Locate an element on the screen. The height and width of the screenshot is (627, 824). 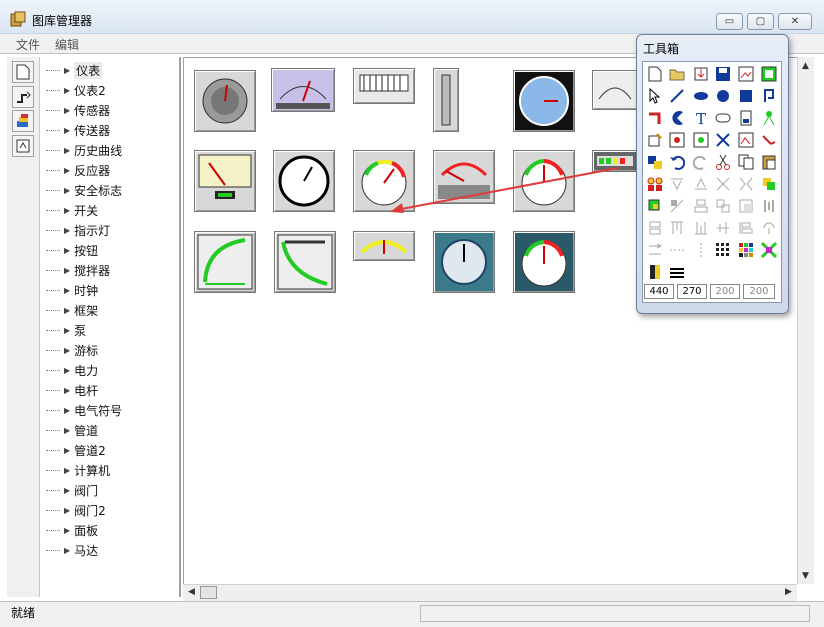
scroll-down-icon: ▼ is located at coordinates (805, 576).